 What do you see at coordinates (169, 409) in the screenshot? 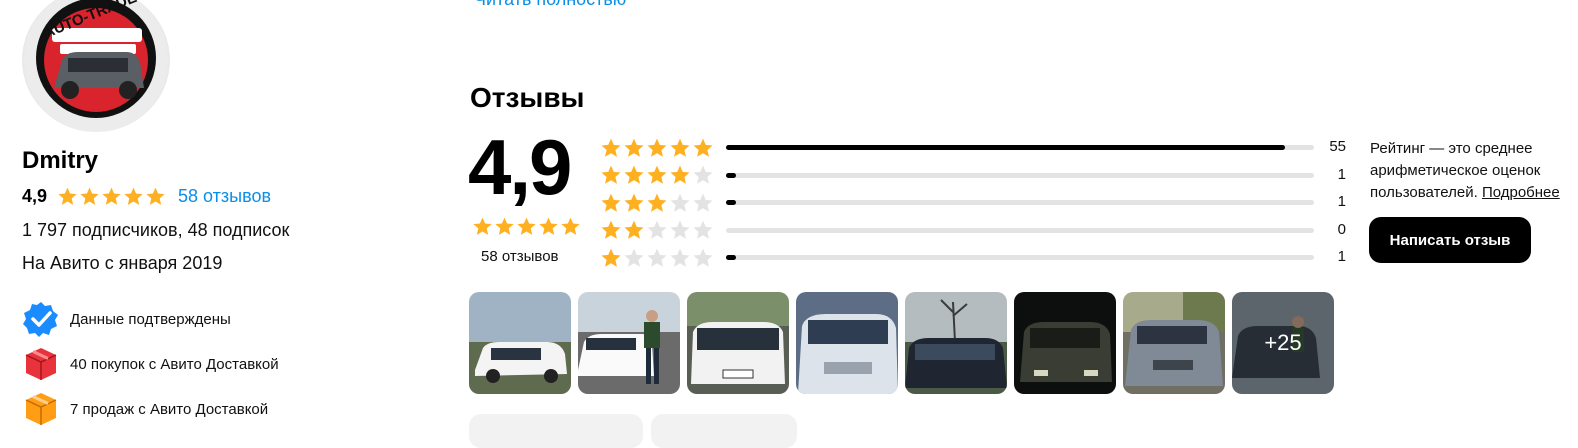
I see `badge-sales-text: 7 продаж с Авито Доставкой` at bounding box center [169, 409].